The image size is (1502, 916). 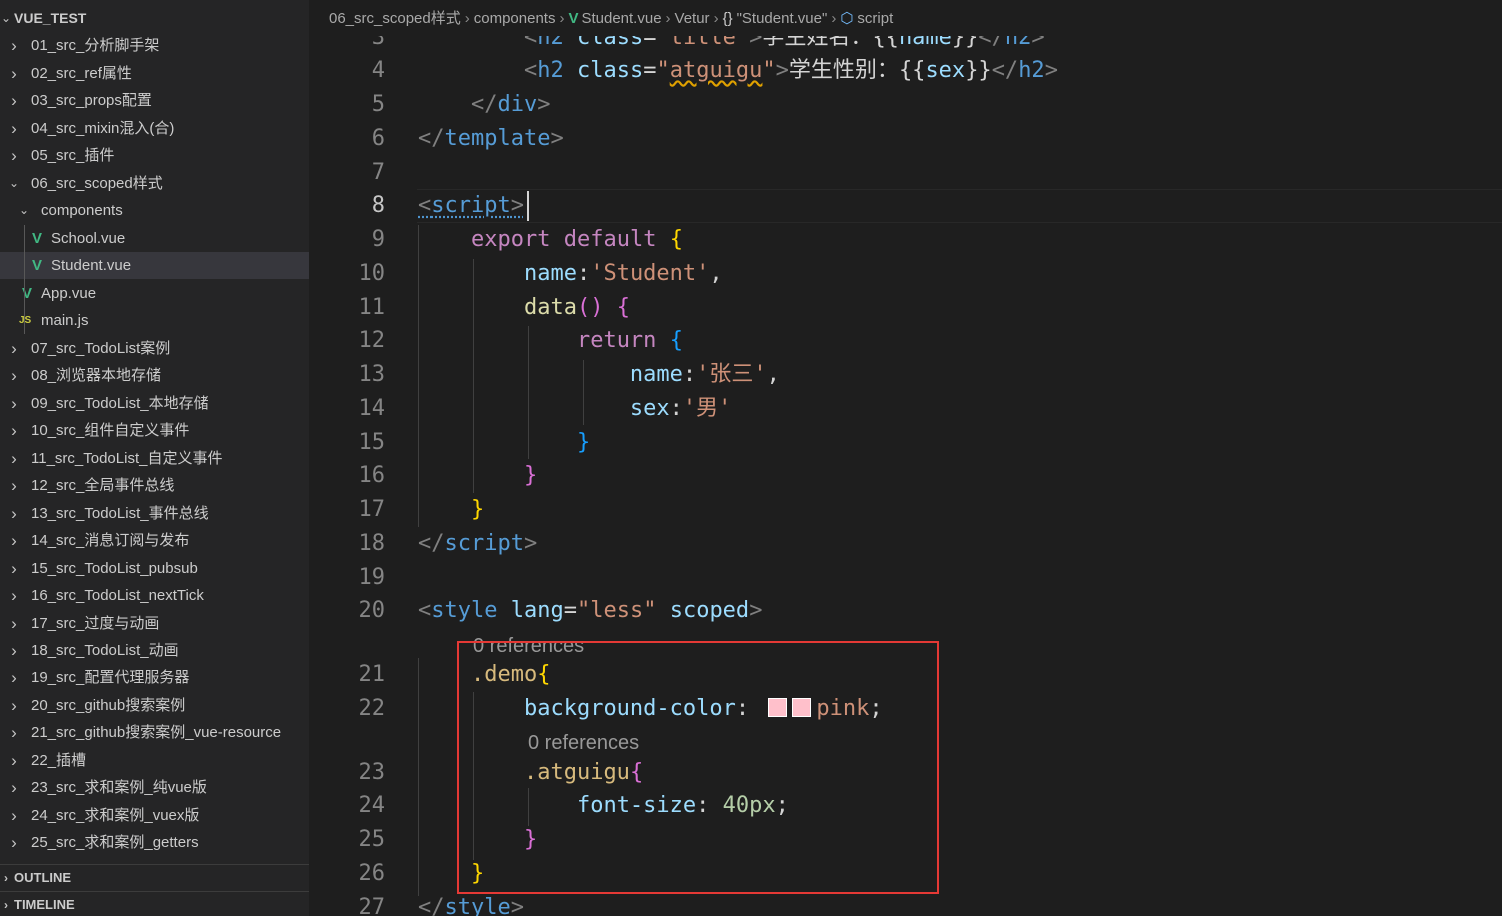 I want to click on tree-folder-item: › 19_src_配置代理服务器, so click(x=154, y=677).